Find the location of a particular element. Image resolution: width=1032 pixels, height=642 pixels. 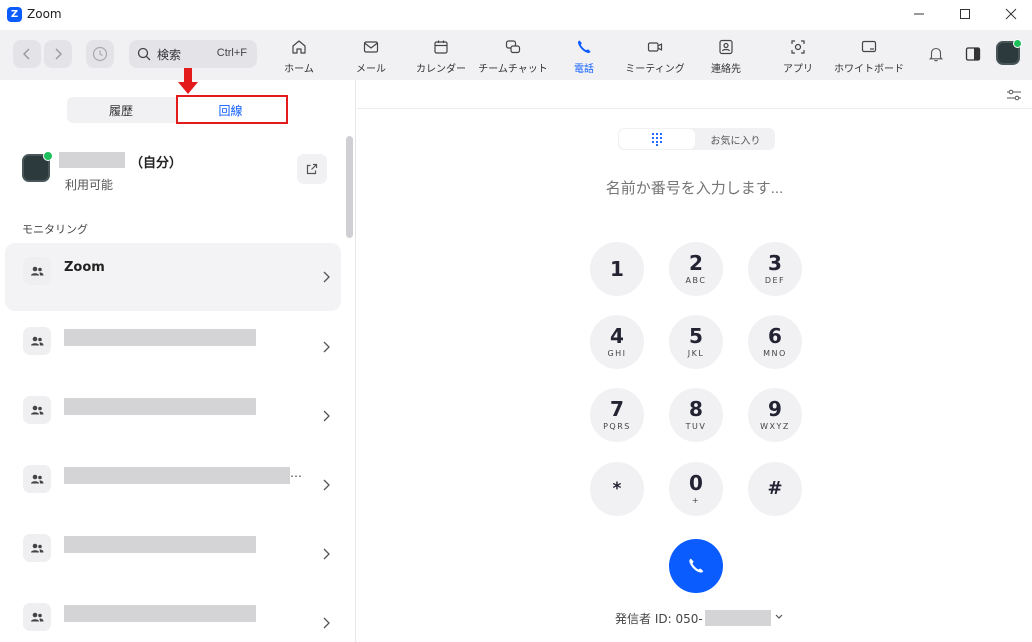

key-digit: 0 is located at coordinates (696, 483).